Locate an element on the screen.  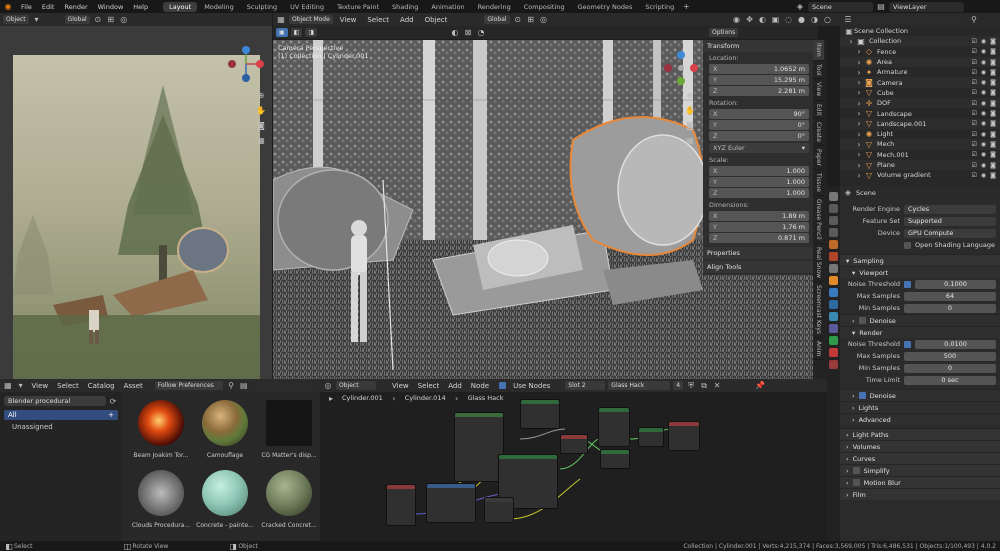
tab-texture-paint: Texture Paint is located at coordinates (358, 7).